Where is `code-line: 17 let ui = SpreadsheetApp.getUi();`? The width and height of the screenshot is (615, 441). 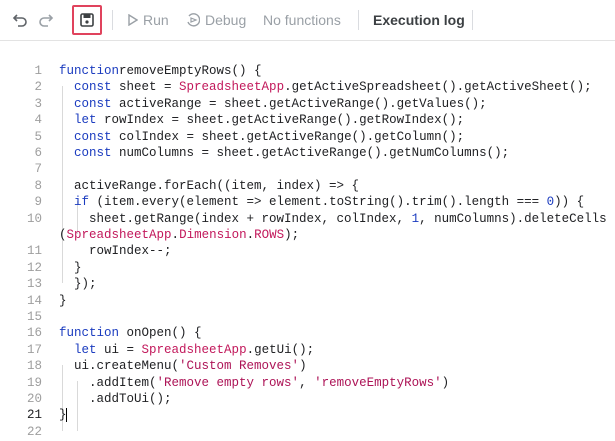
code-line: 17 let ui = SpreadsheetApp.getUi(); is located at coordinates (307, 350).